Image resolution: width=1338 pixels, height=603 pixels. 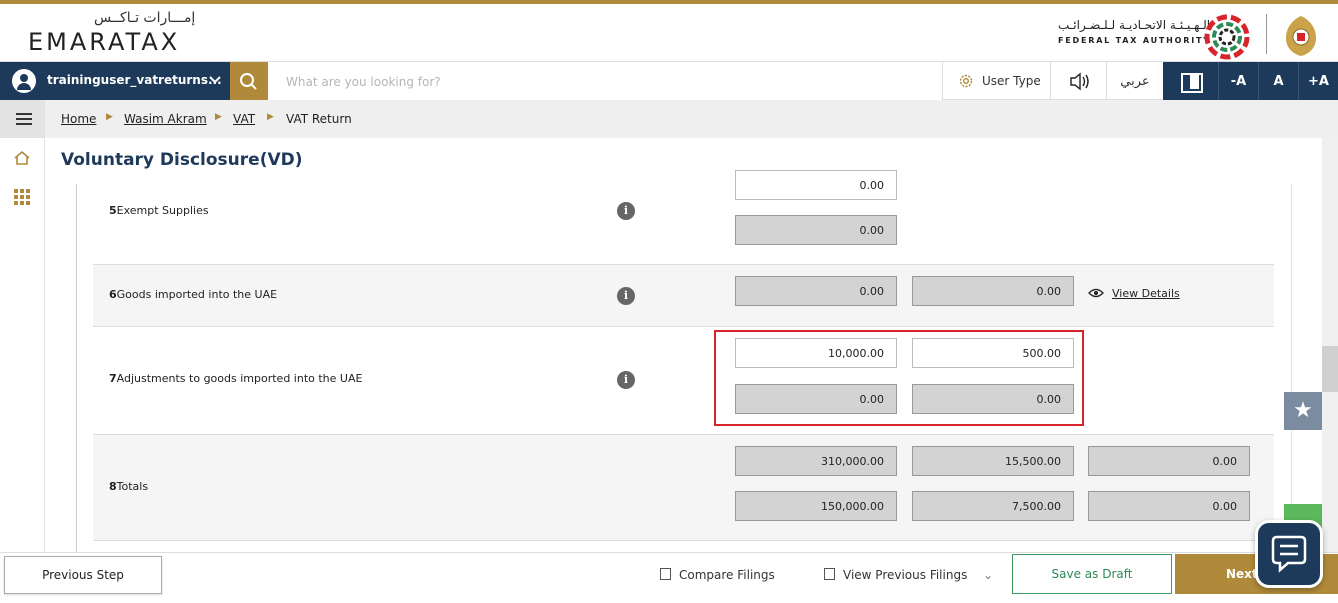 What do you see at coordinates (104, 42) in the screenshot?
I see `logo-text: EMARATAX` at bounding box center [104, 42].